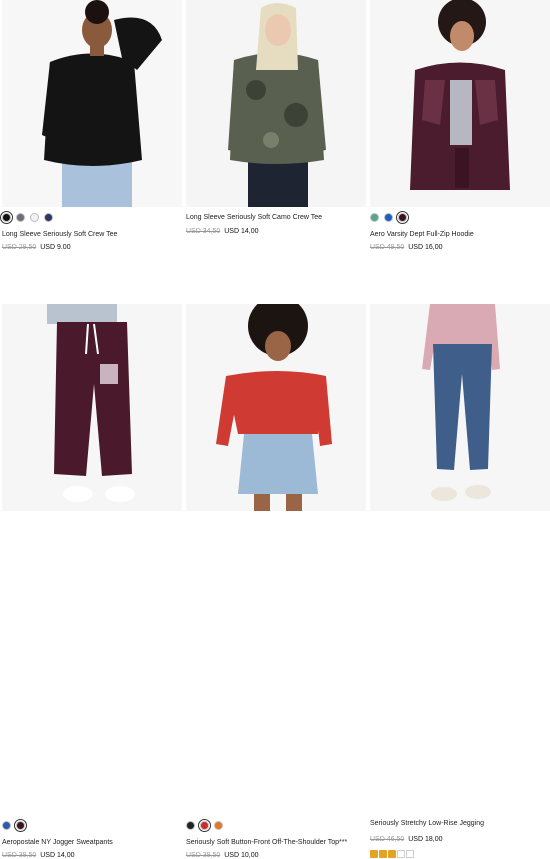 This screenshot has width=550, height=859. What do you see at coordinates (55, 247) in the screenshot?
I see `sale-price: USD 9.00` at bounding box center [55, 247].